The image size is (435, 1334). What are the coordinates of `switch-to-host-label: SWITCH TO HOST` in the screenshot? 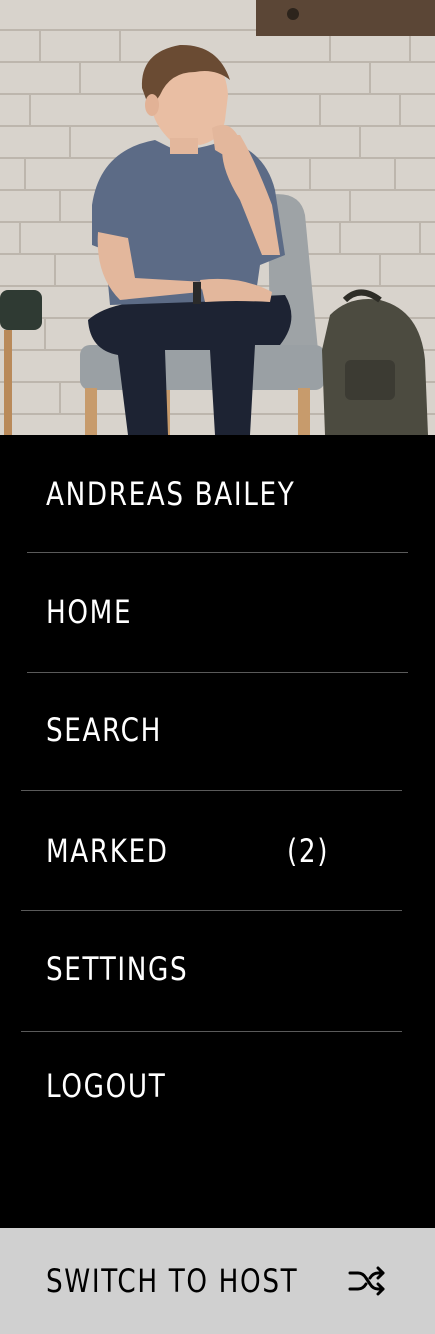 It's located at (172, 1281).